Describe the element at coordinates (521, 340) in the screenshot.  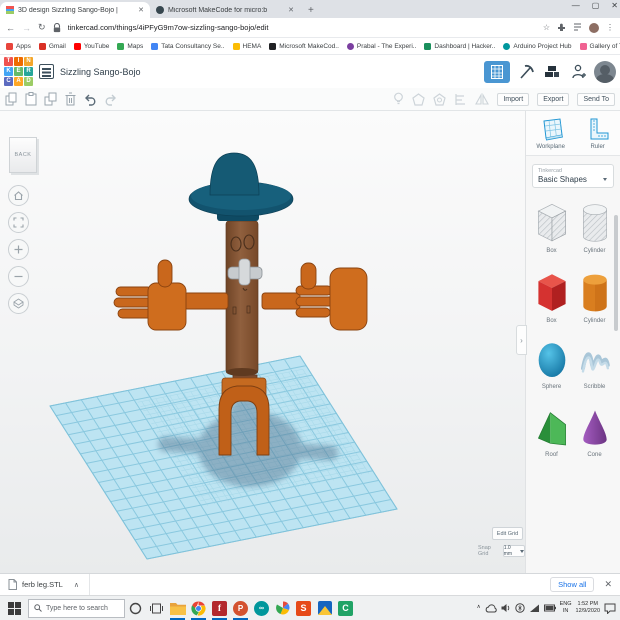
I see `panel-collapse-handle: ›` at that location.